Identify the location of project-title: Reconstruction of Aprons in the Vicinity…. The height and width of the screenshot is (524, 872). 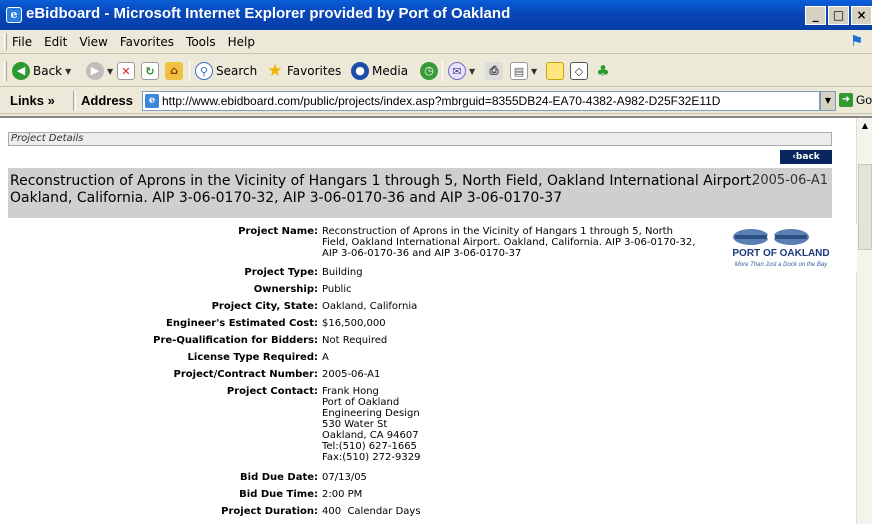
(383, 189).